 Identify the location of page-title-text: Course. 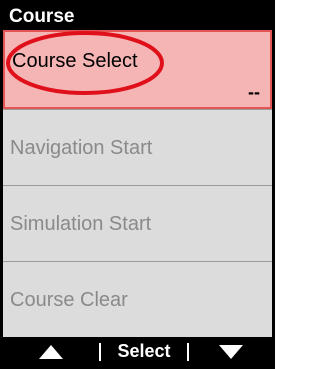
(42, 16).